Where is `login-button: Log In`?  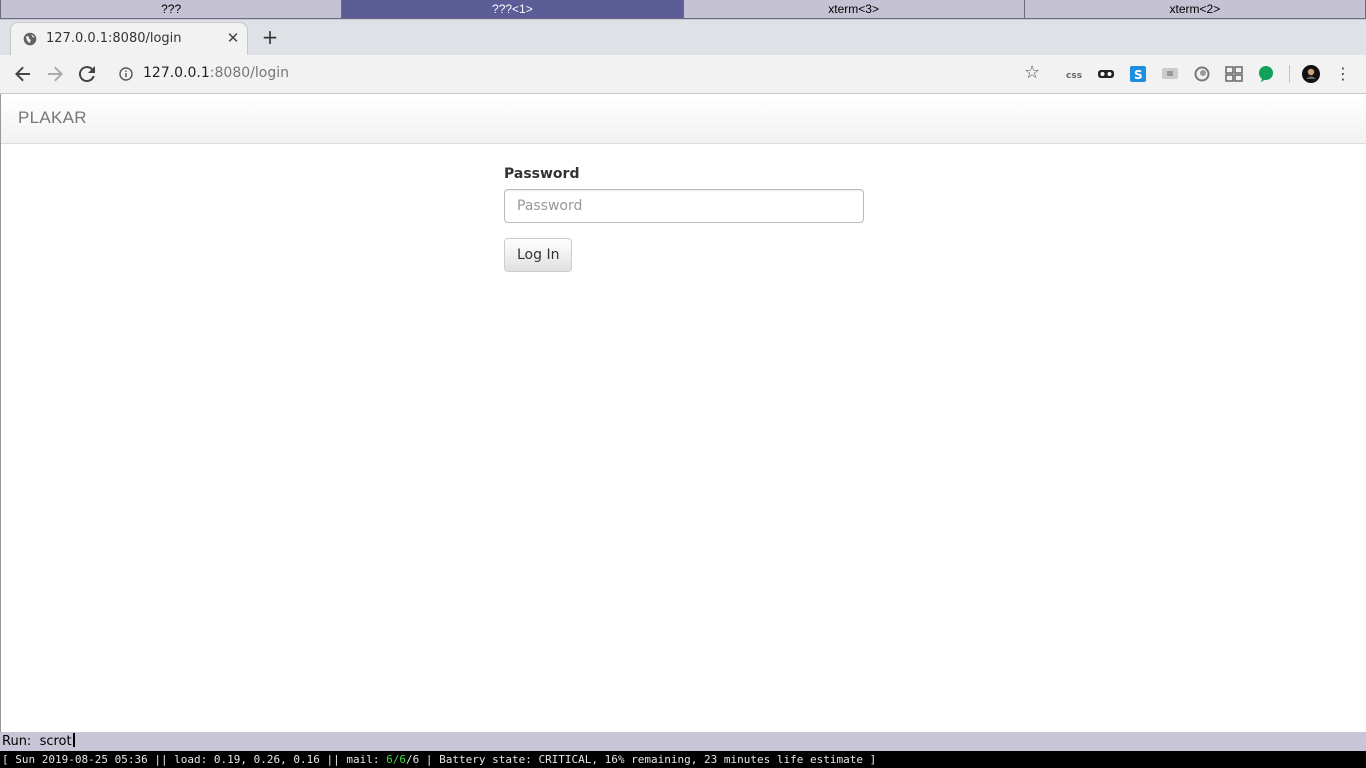
login-button: Log In is located at coordinates (538, 255).